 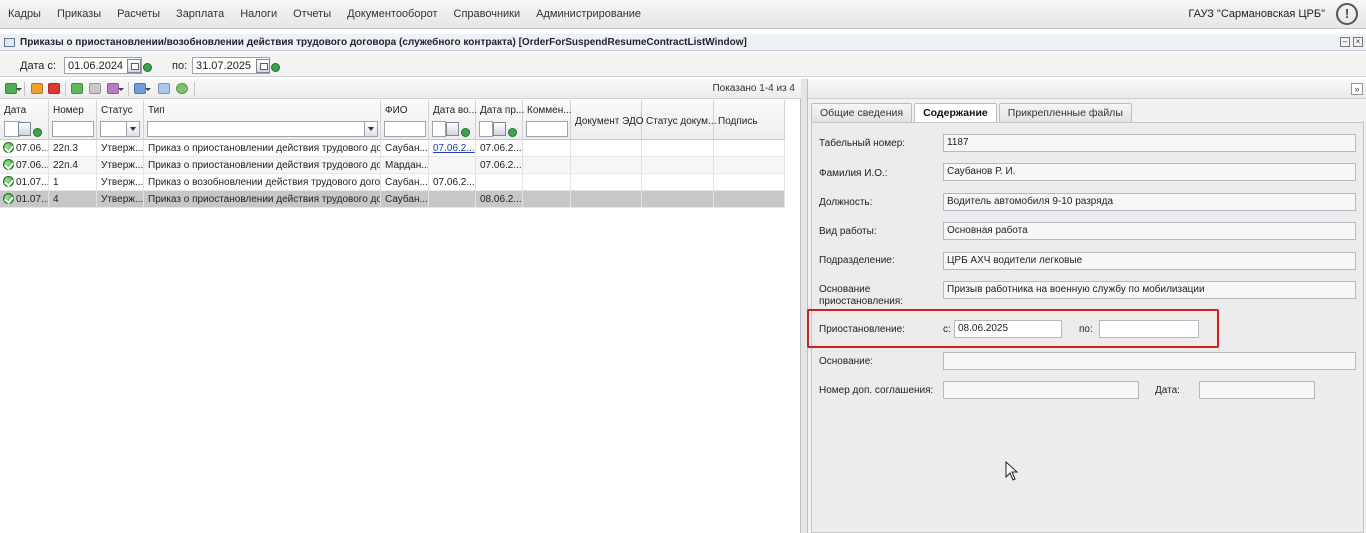 What do you see at coordinates (1357, 89) in the screenshot?
I see `collapse-panel-icon: »` at bounding box center [1357, 89].